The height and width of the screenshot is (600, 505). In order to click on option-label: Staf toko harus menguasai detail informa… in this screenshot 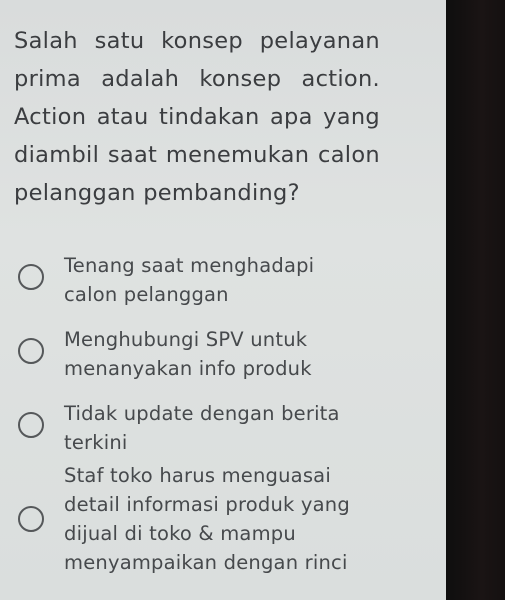, I will do `click(207, 519)`.